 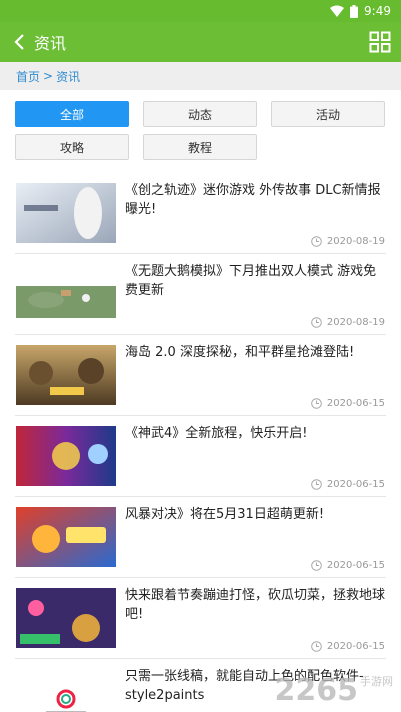 I want to click on breadcrumb-home-link: 首页, so click(x=28, y=76).